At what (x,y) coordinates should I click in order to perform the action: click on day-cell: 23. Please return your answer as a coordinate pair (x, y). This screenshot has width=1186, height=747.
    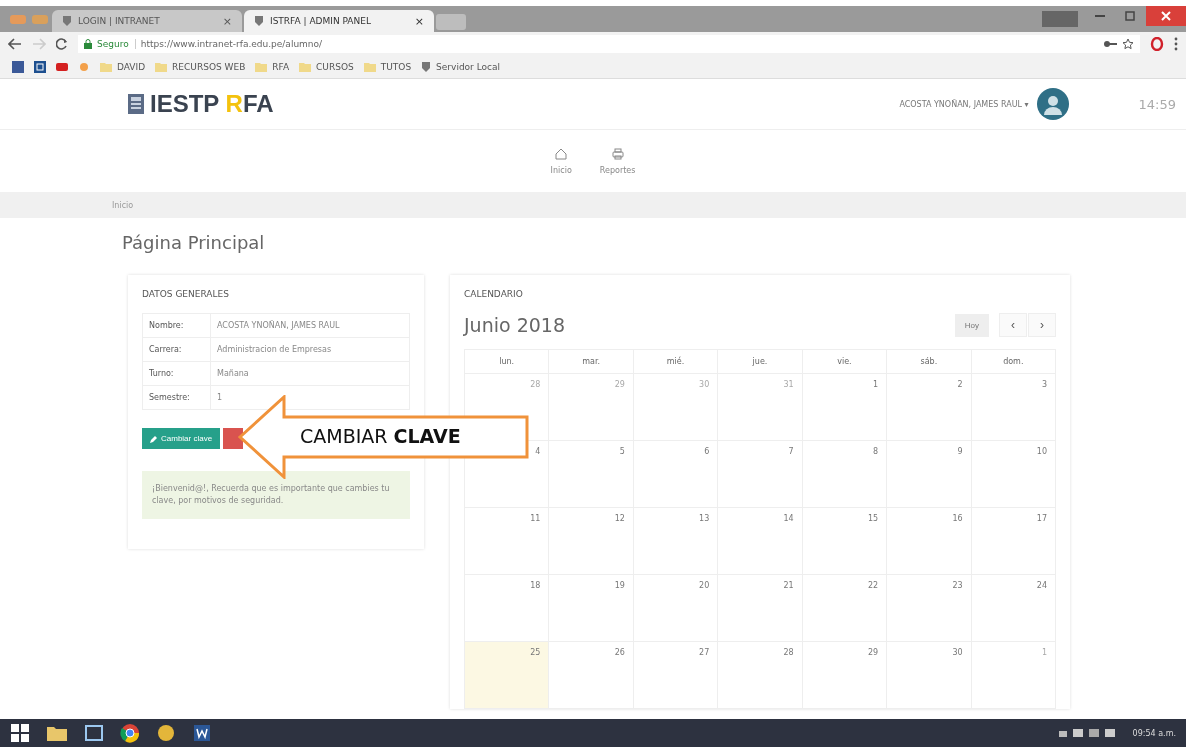
    Looking at the image, I should click on (929, 608).